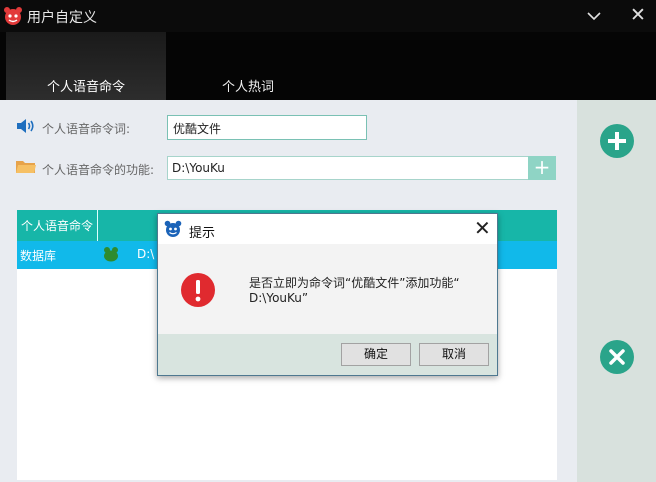 This screenshot has width=656, height=482. What do you see at coordinates (86, 85) in the screenshot?
I see `tab-voice-commands-label: 个人语音命令` at bounding box center [86, 85].